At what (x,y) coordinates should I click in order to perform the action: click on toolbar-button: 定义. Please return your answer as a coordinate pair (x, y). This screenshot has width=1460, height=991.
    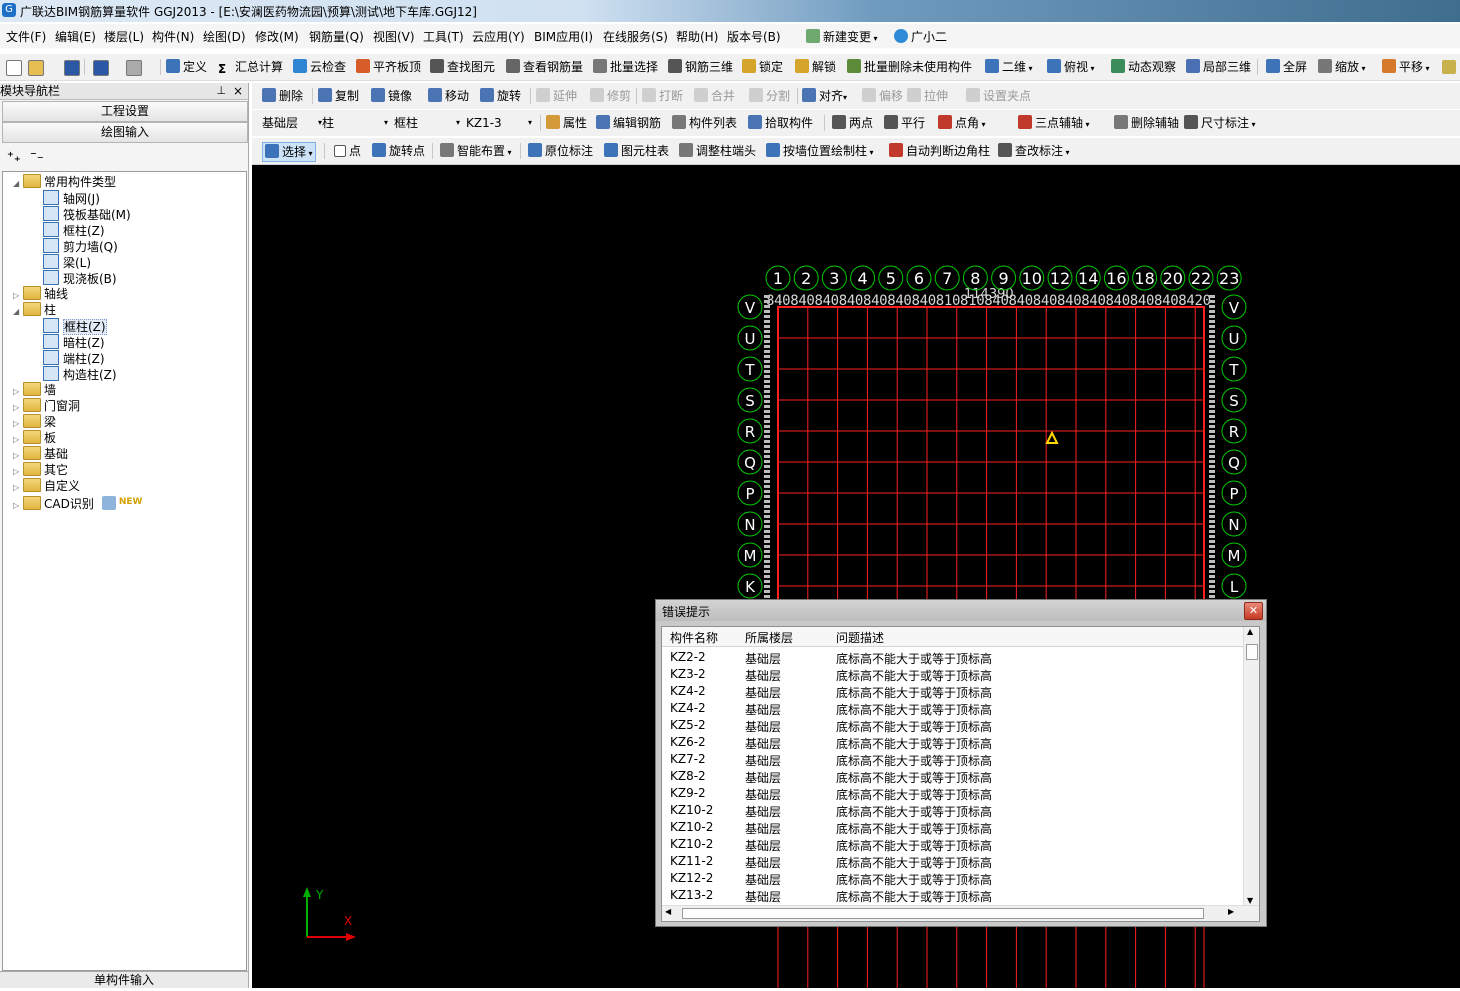
    Looking at the image, I should click on (186, 67).